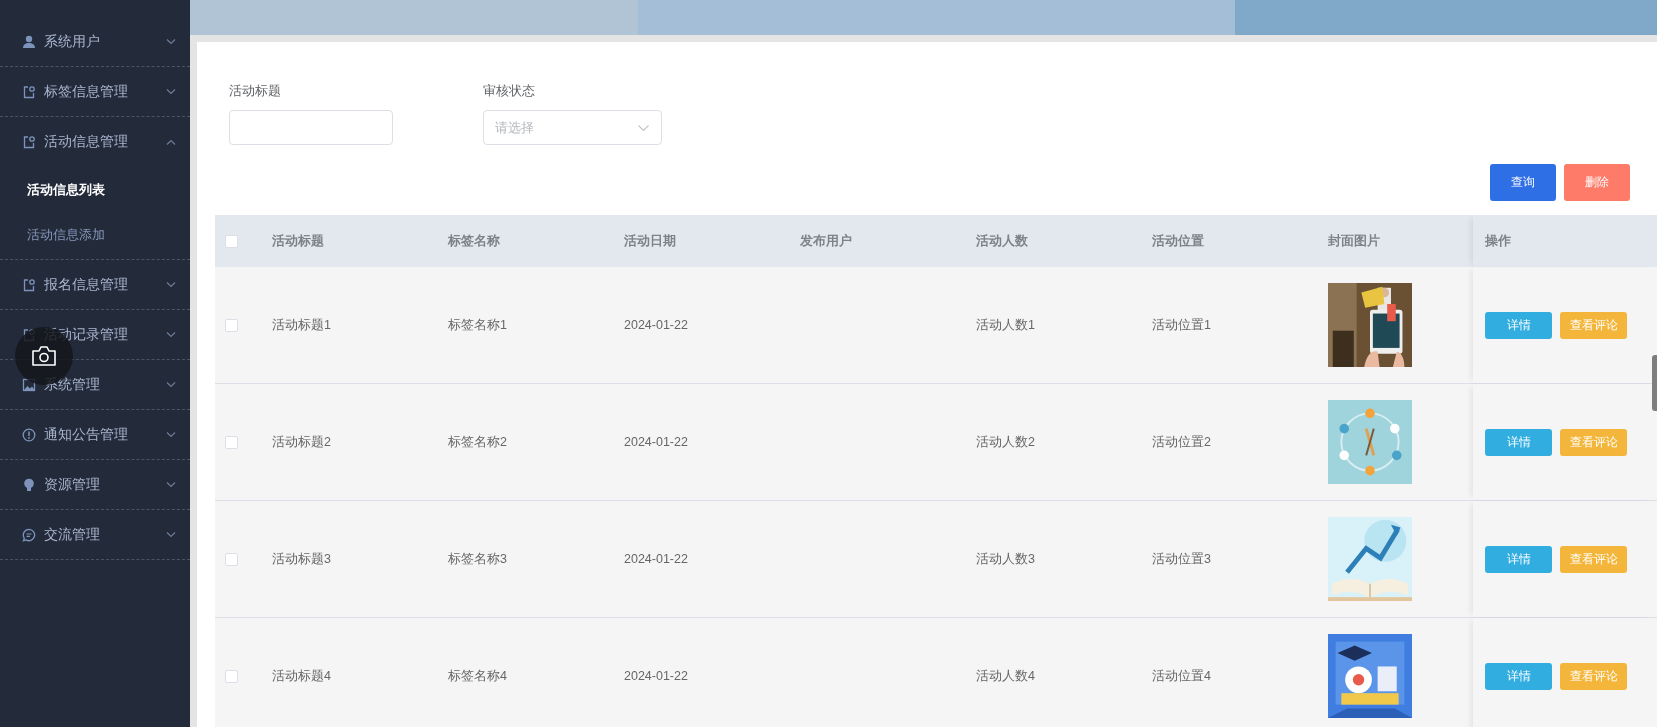  Describe the element at coordinates (650, 241) in the screenshot. I see `column-header: 活动日期` at that location.